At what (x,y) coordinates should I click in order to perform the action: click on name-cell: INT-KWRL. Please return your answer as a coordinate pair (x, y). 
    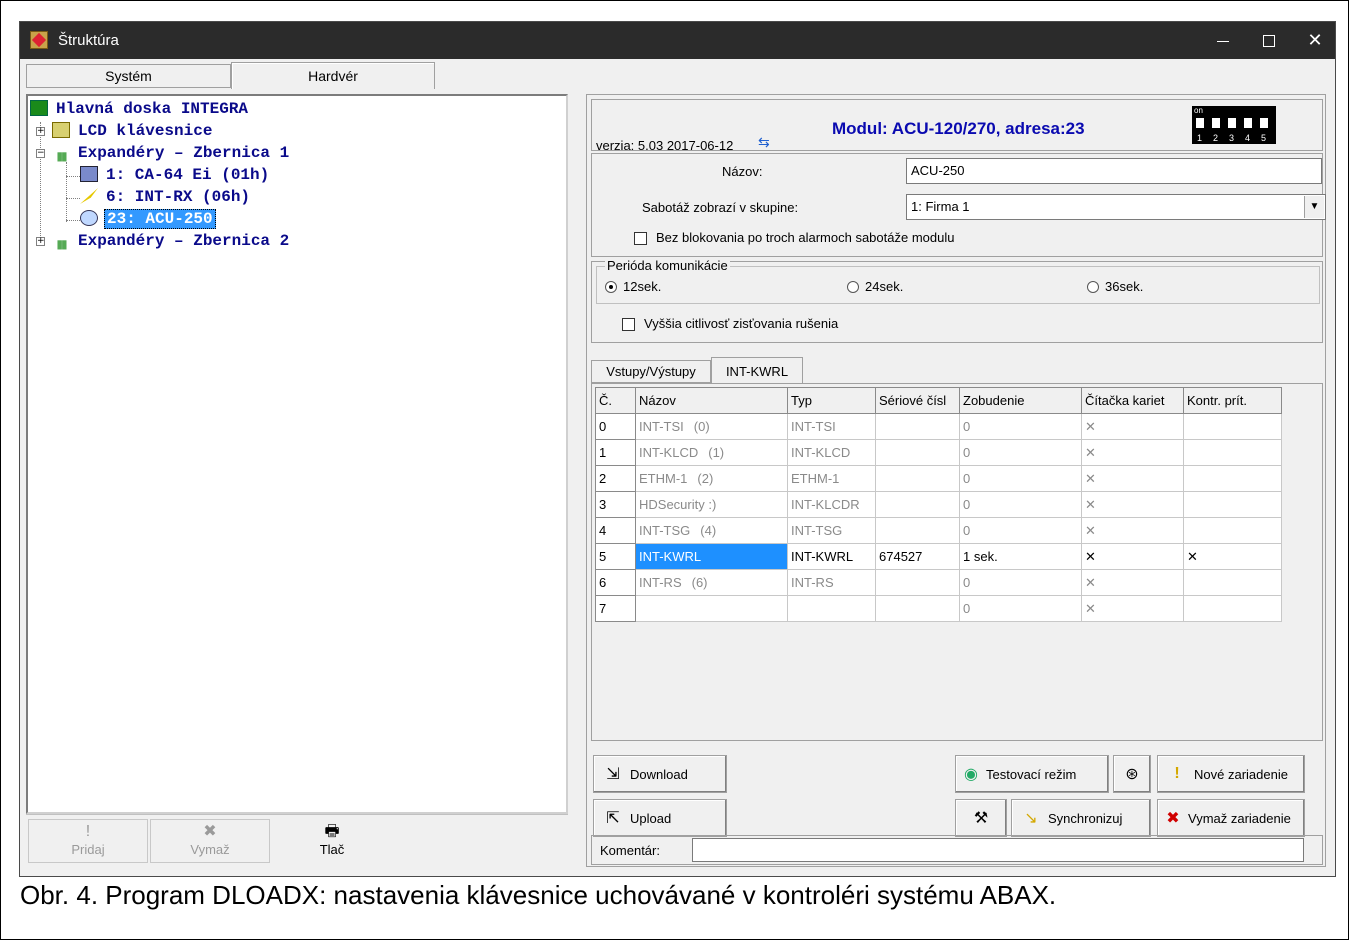
    Looking at the image, I should click on (711, 556).